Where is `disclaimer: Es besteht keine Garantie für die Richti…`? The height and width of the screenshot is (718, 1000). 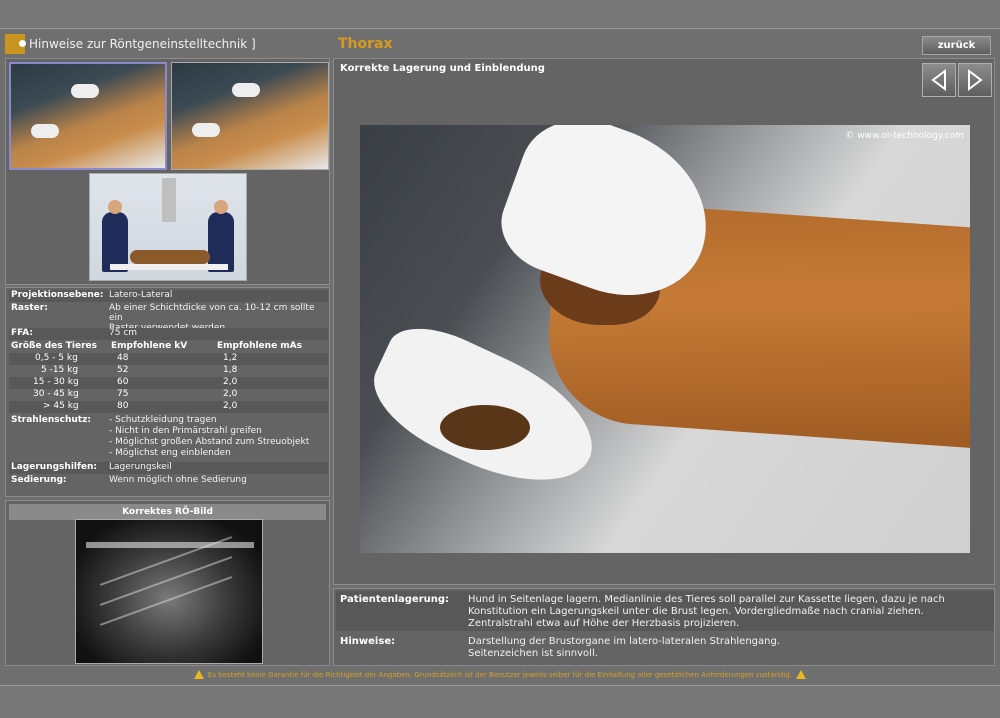
disclaimer: Es besteht keine Garantie für die Richti… is located at coordinates (500, 674).